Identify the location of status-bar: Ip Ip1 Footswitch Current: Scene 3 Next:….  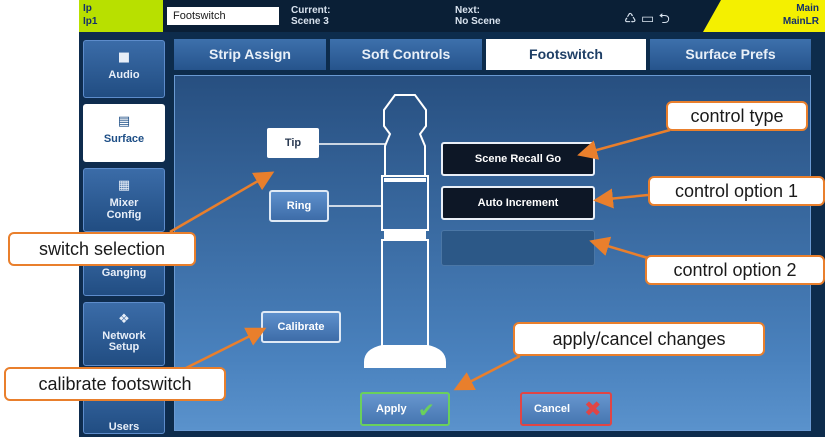
(452, 16).